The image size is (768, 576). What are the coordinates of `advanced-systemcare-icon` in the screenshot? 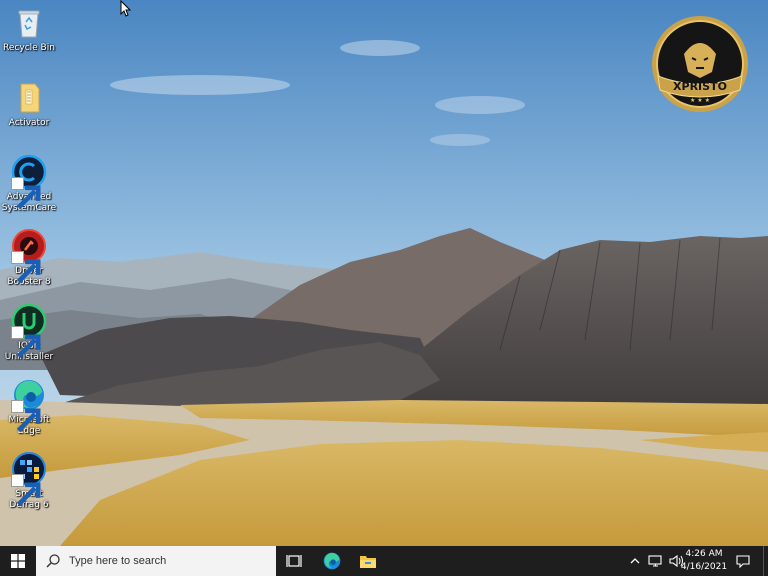 It's located at (29, 182).